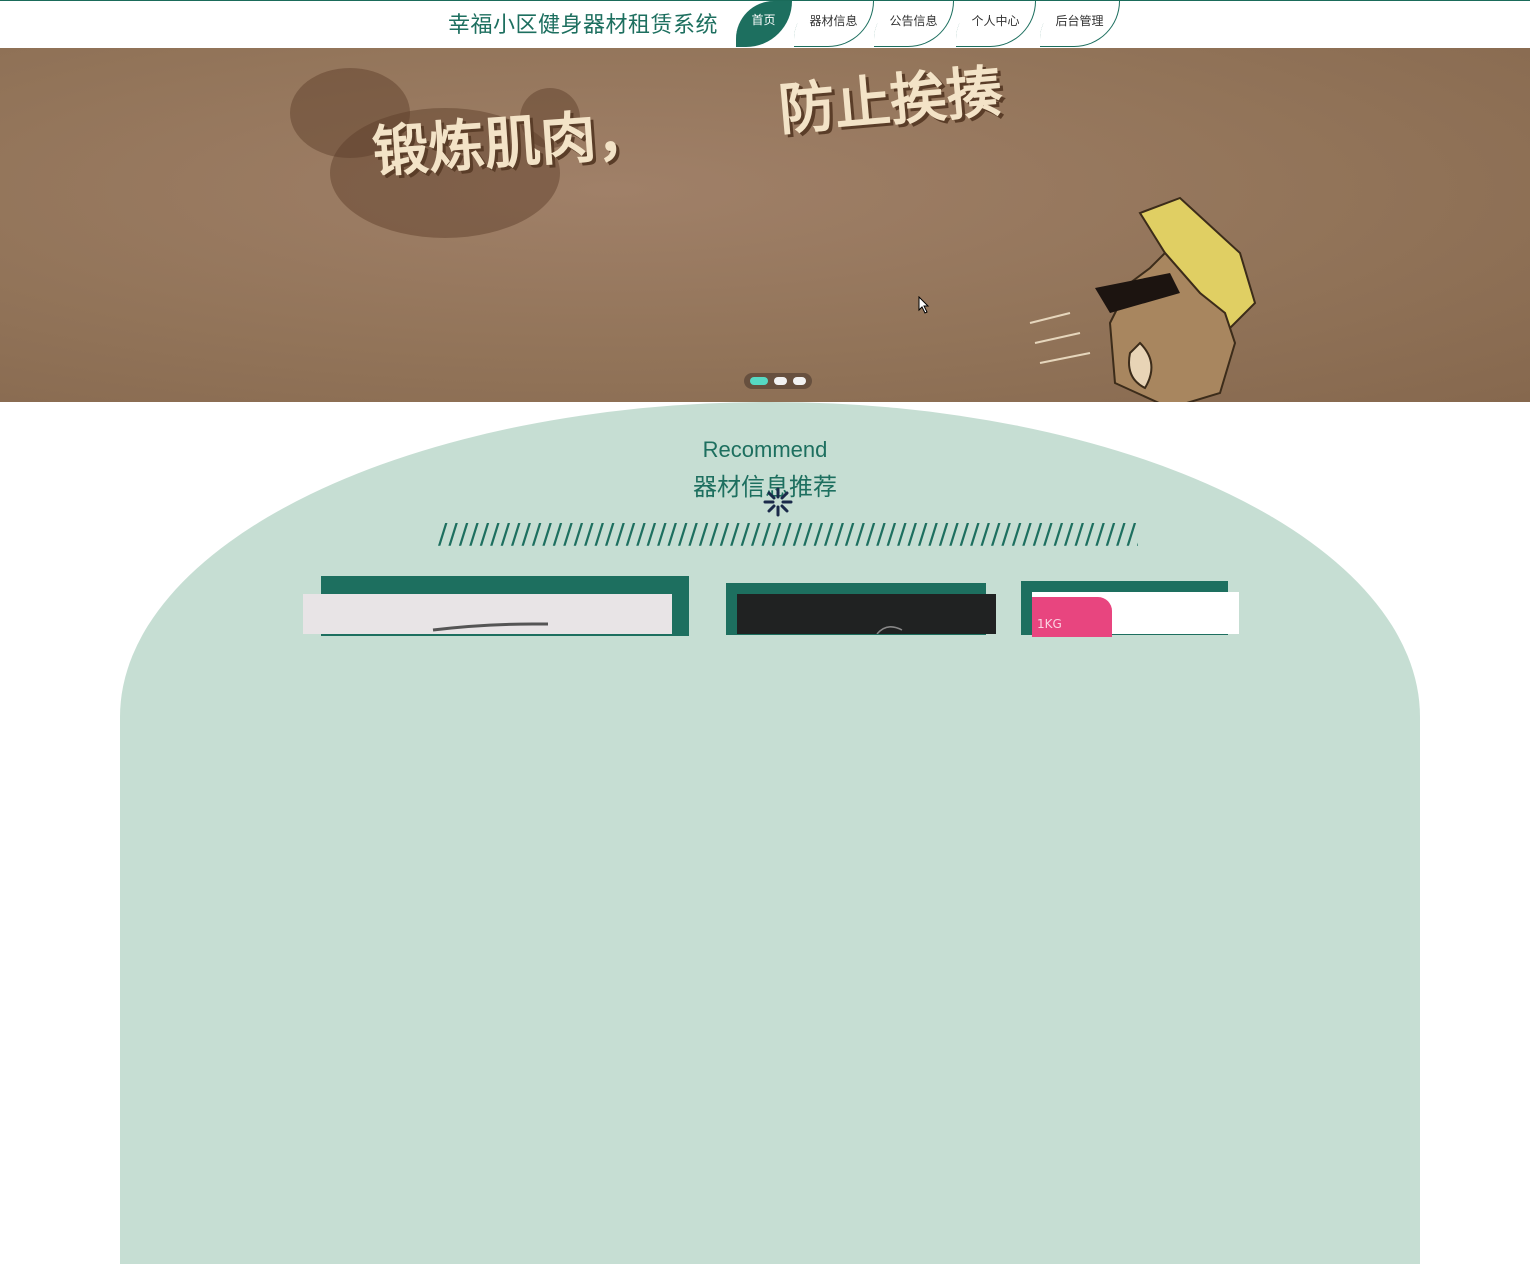 The image size is (1530, 1264). Describe the element at coordinates (1135, 614) in the screenshot. I see `product-image: 1KG` at that location.